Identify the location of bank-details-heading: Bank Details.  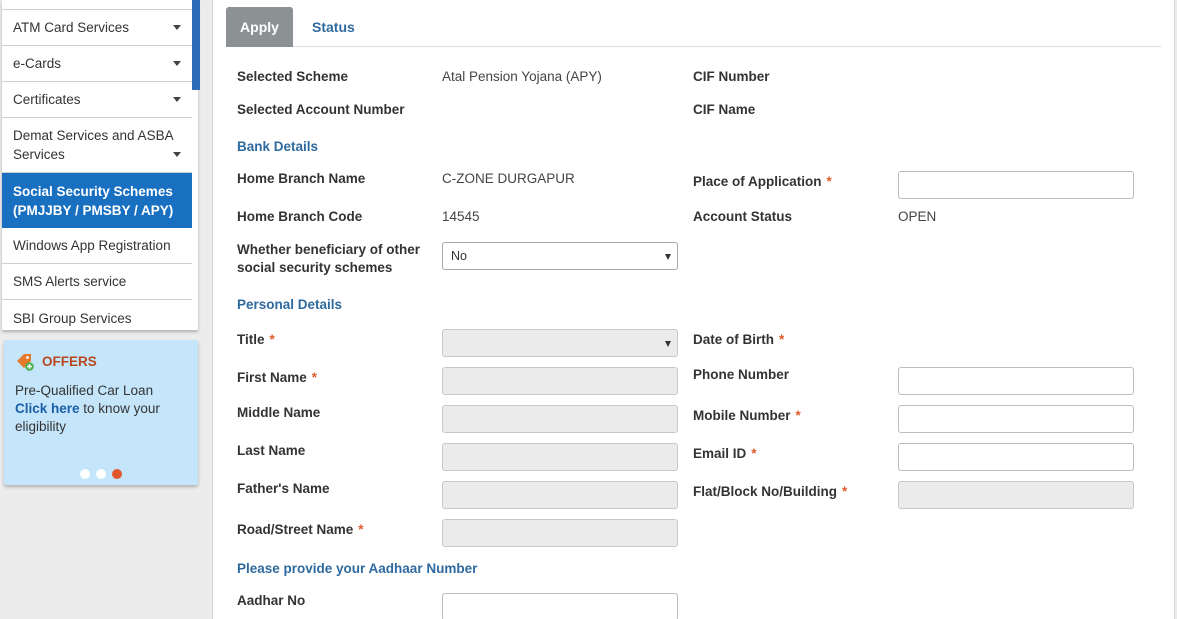
(278, 146).